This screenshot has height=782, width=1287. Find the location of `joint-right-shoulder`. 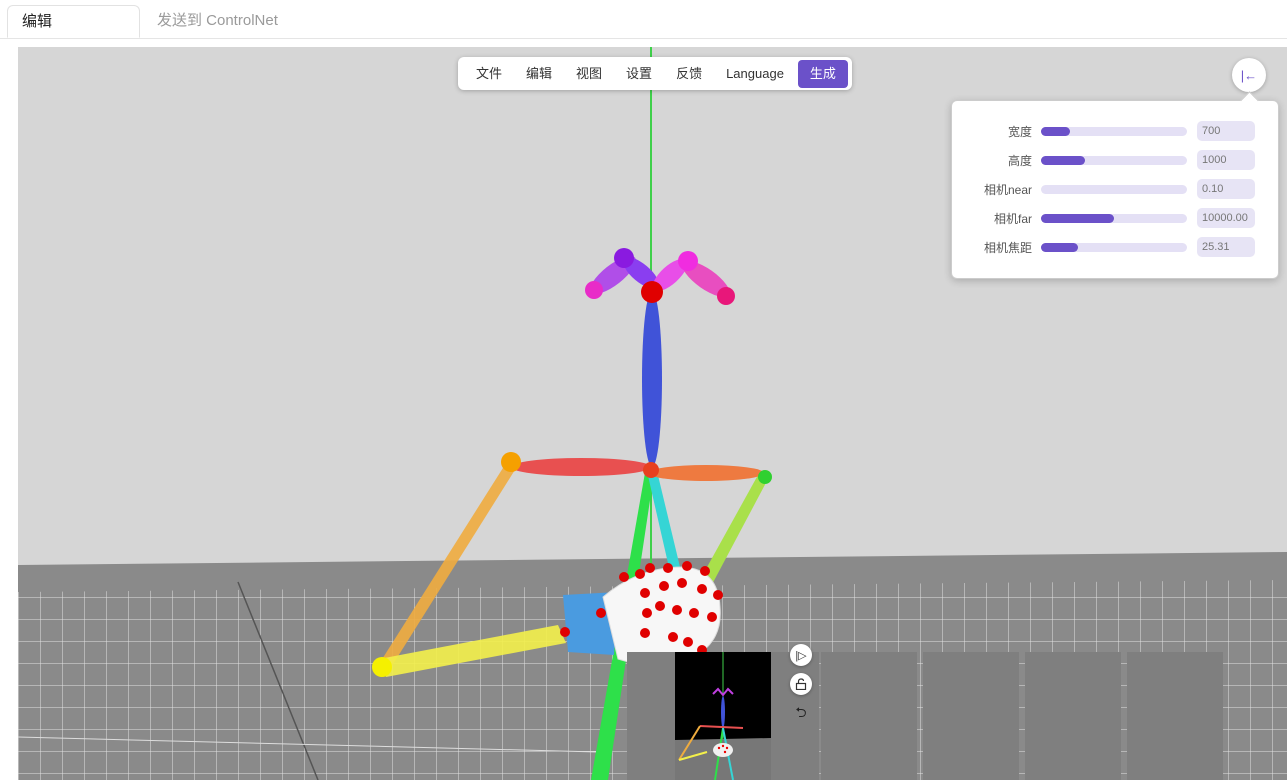

joint-right-shoulder is located at coordinates (765, 477).